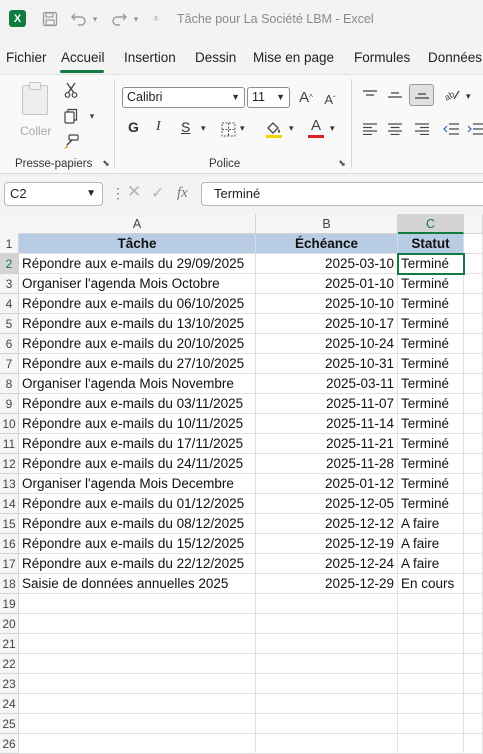  What do you see at coordinates (150, 57) in the screenshot?
I see `tab-insertion: Insertion` at bounding box center [150, 57].